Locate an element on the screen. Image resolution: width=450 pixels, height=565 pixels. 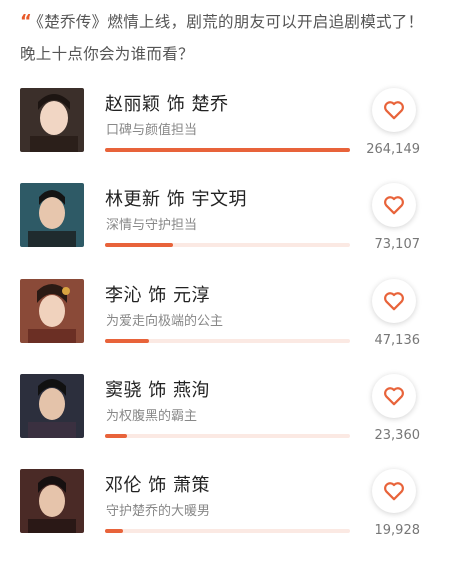
candidate-name: 赵丽颖 饰 楚乔 is located at coordinates (167, 104).